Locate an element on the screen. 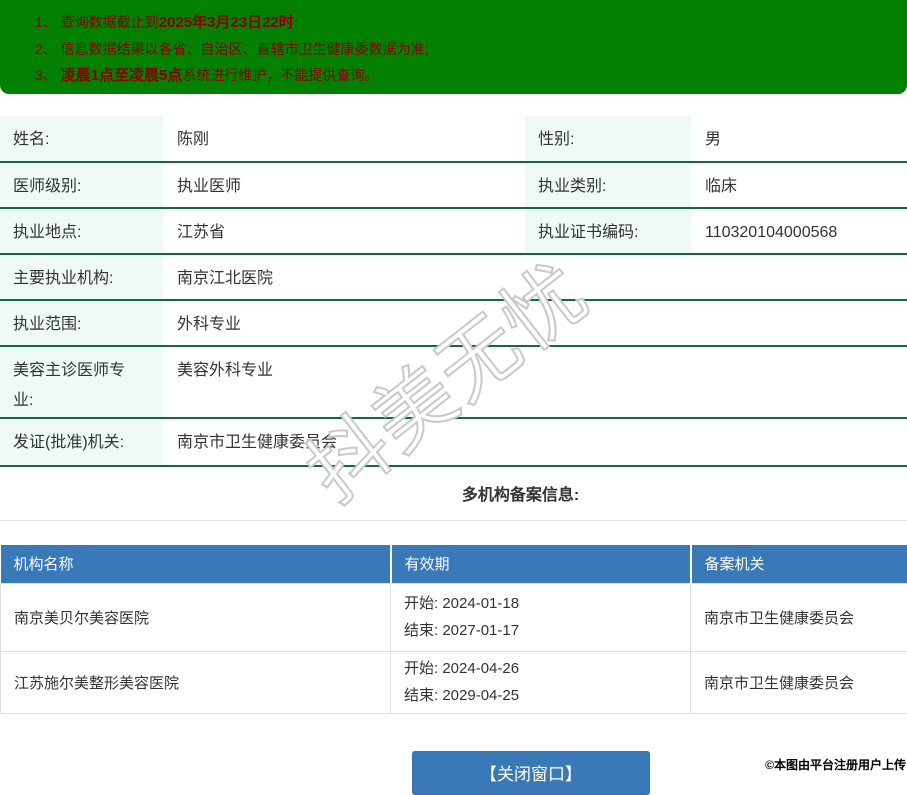  field-value-issuing-authority: 南京市卫生健康委员会 is located at coordinates (535, 442).